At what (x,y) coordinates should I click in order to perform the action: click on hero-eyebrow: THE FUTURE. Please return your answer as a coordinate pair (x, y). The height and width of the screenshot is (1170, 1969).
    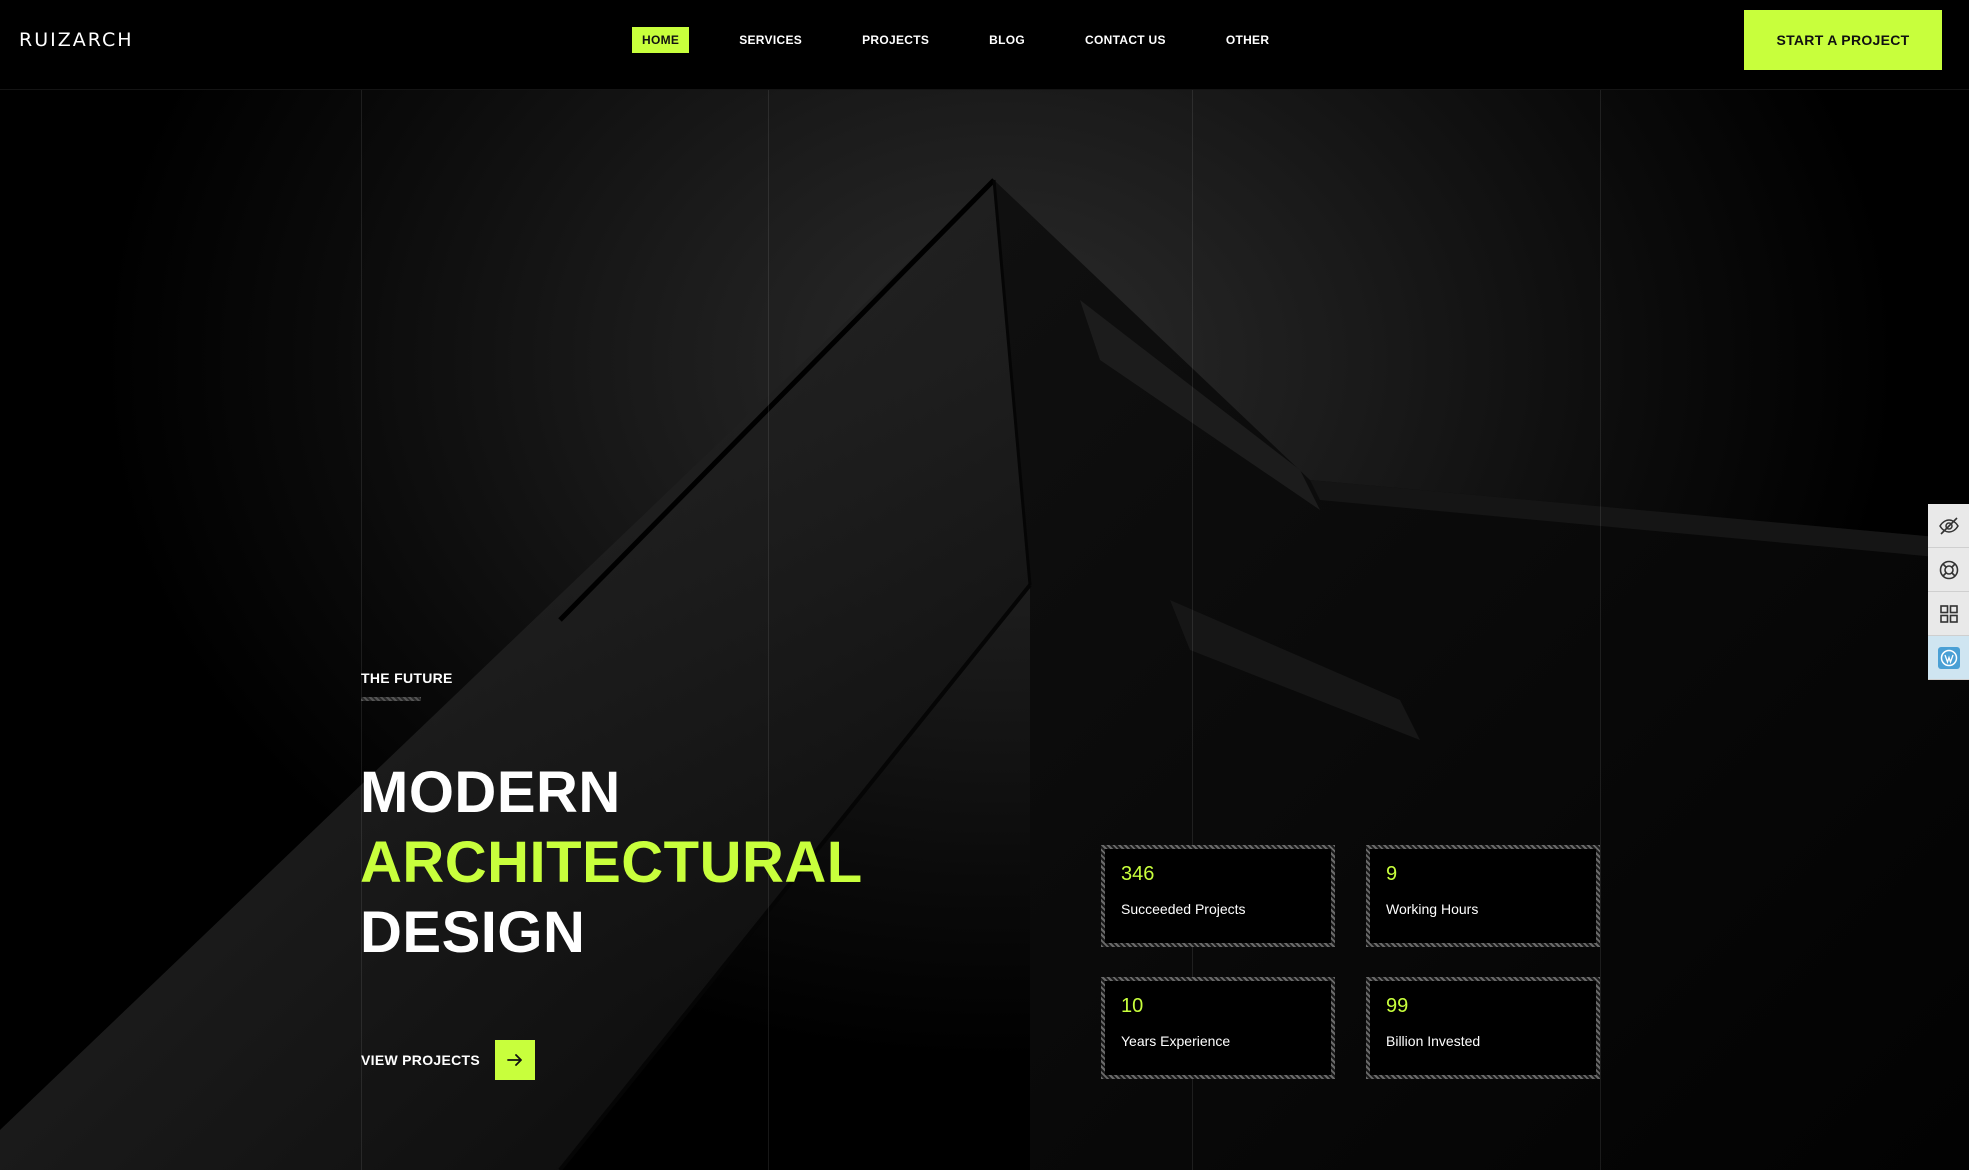
    Looking at the image, I should click on (407, 678).